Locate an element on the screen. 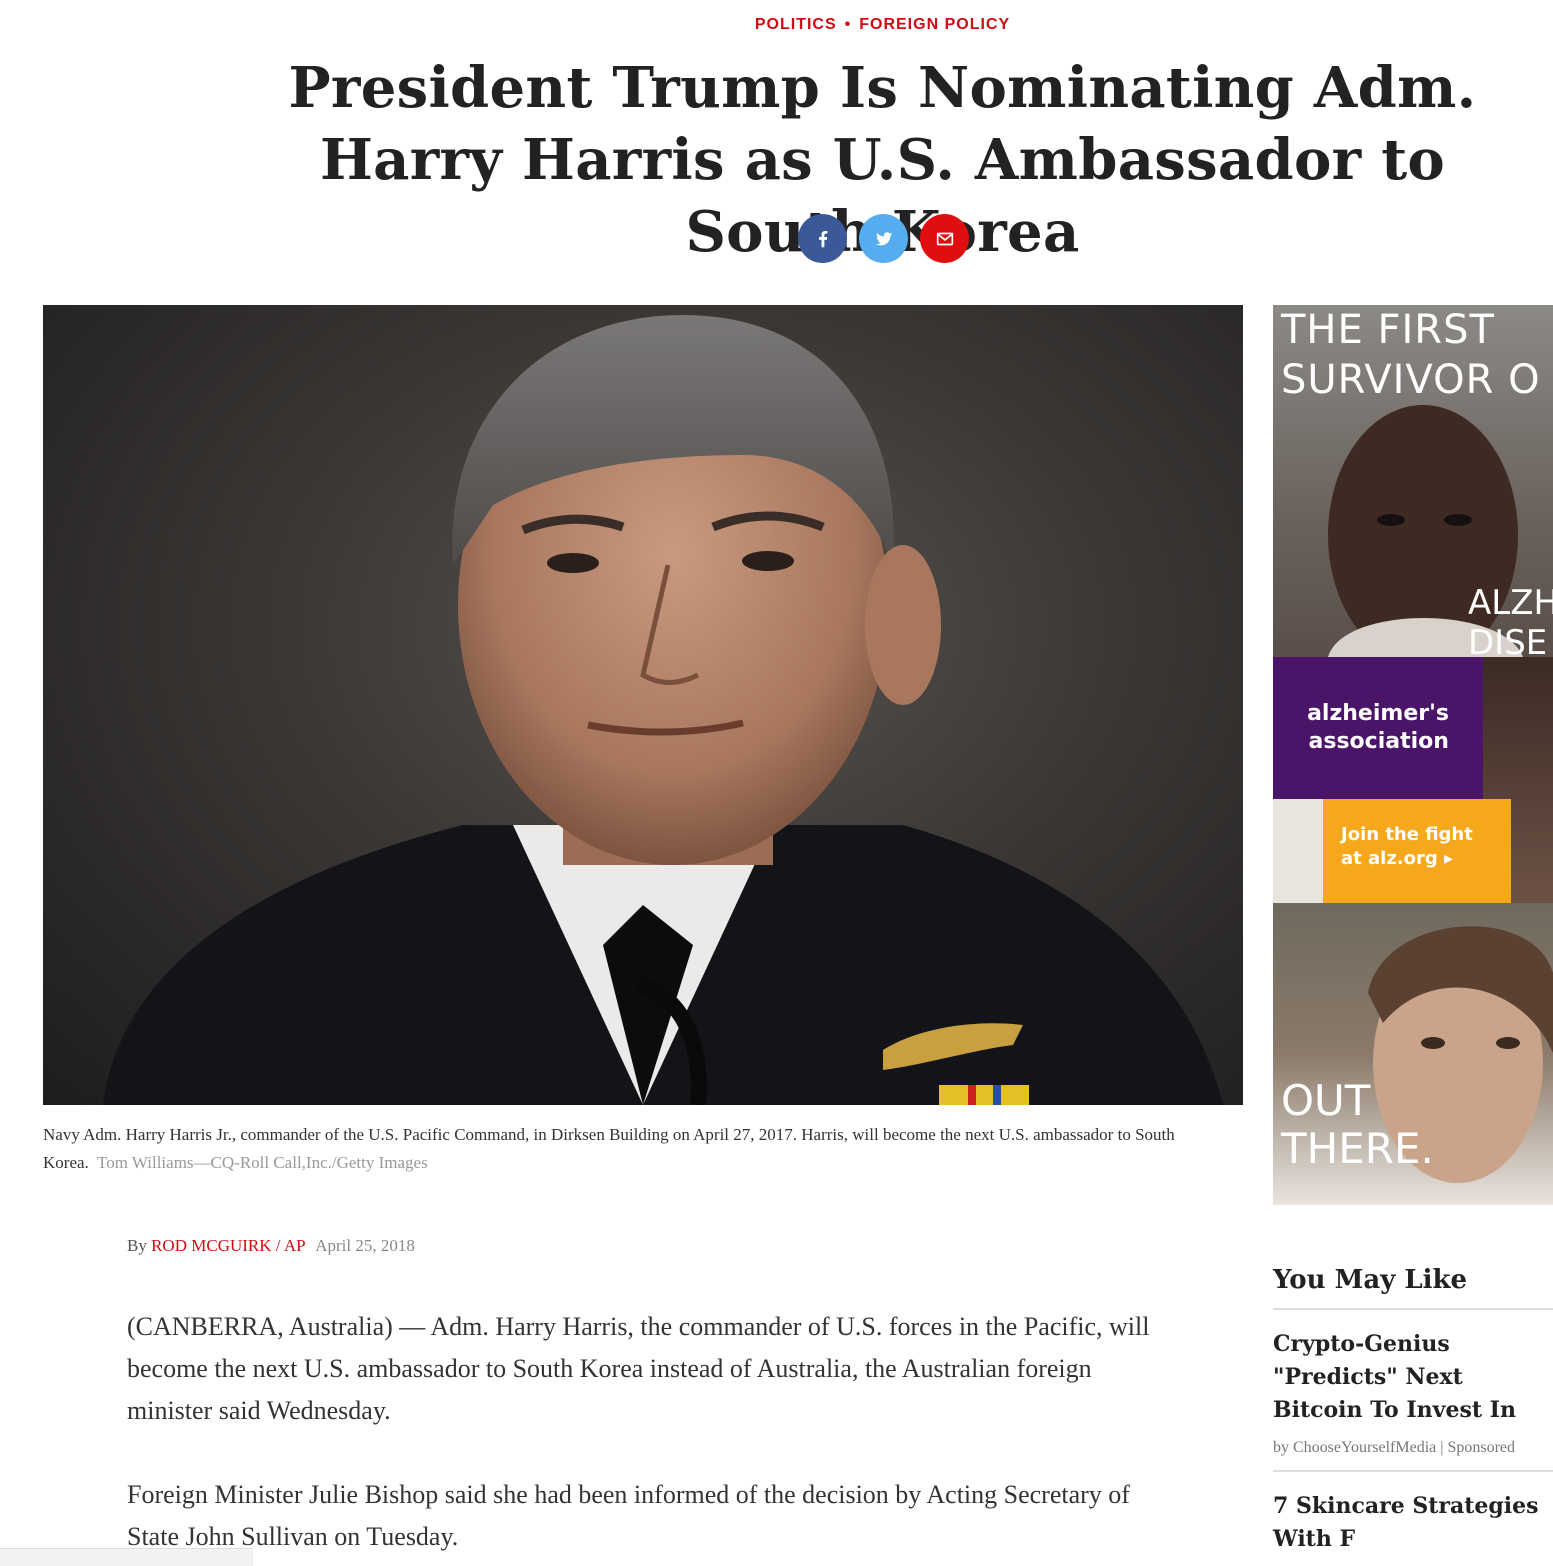  ad-bottom-line: OUT is located at coordinates (1326, 1100).